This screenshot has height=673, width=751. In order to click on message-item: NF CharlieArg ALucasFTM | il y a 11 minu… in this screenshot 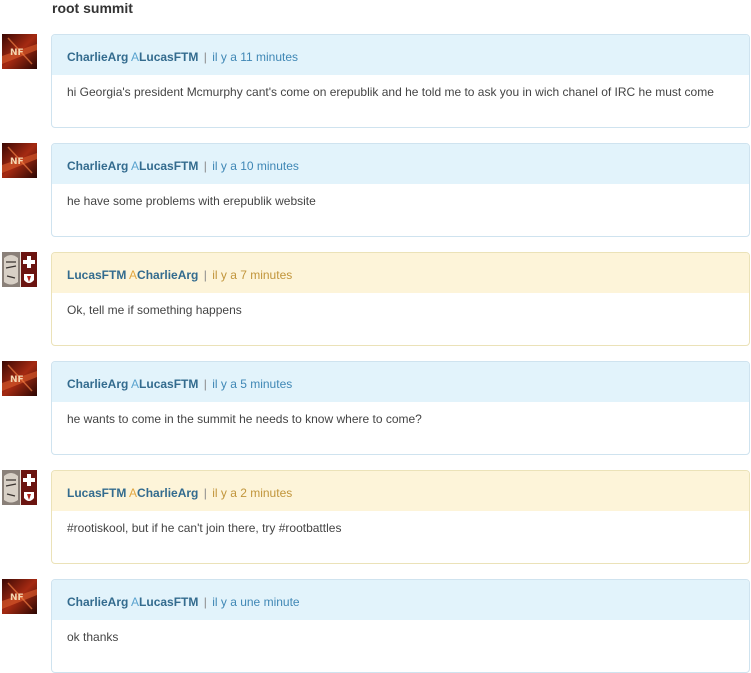, I will do `click(375, 81)`.